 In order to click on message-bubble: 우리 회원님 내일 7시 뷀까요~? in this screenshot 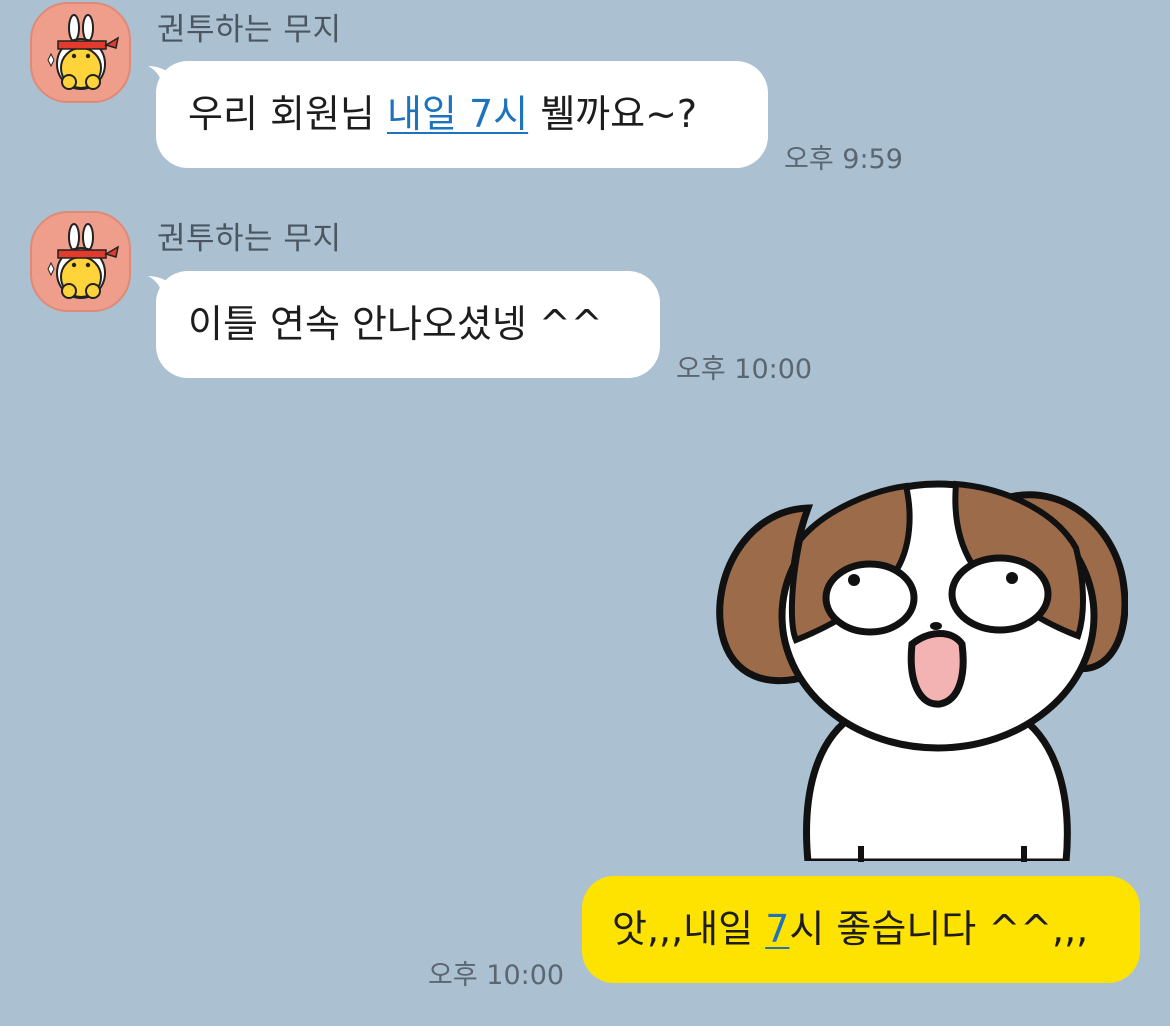, I will do `click(462, 114)`.